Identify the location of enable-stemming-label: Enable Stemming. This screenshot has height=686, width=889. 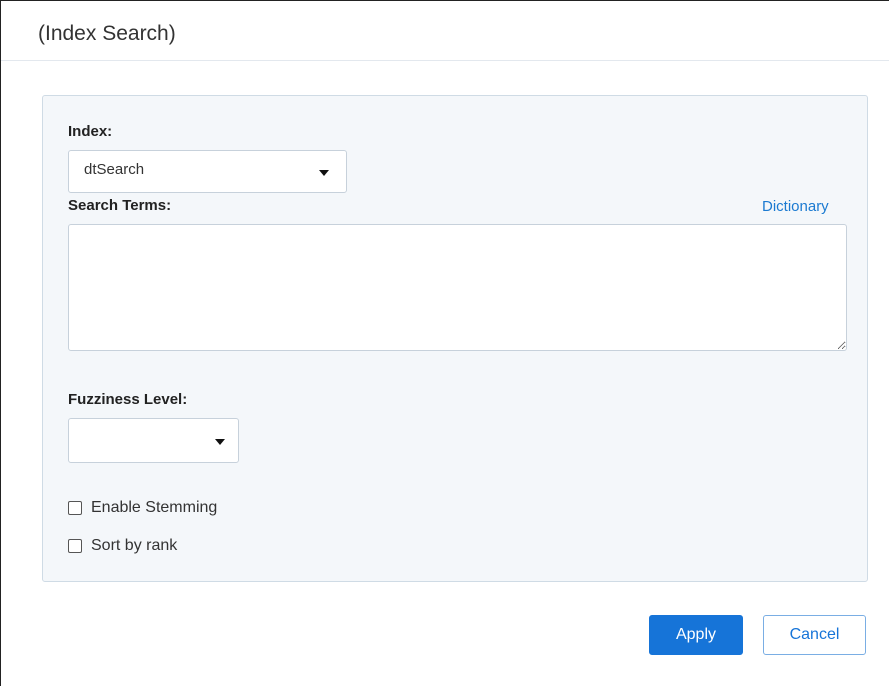
(154, 507).